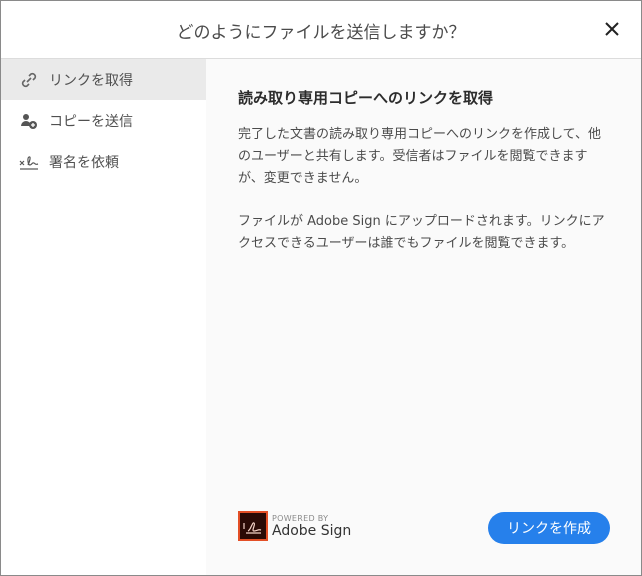  What do you see at coordinates (253, 526) in the screenshot?
I see `adobe-sign-icon` at bounding box center [253, 526].